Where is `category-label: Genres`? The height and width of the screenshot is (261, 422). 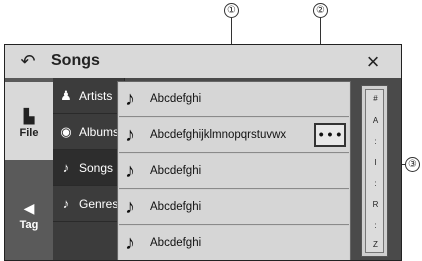 category-label: Genres is located at coordinates (99, 204).